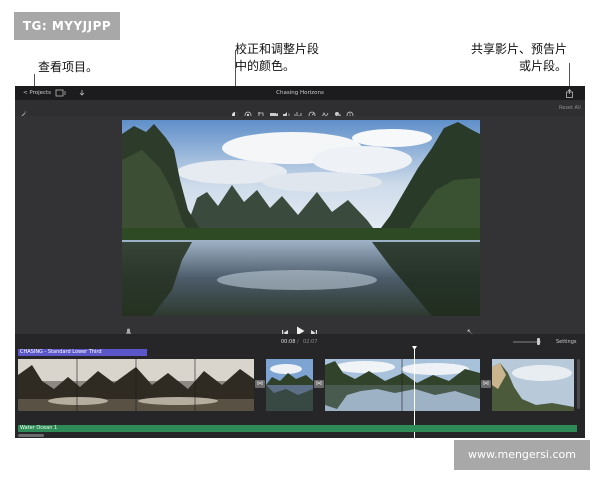 Image resolution: width=600 pixels, height=480 pixels. What do you see at coordinates (522, 455) in the screenshot?
I see `watermark-bottom: www.mengersi.com` at bounding box center [522, 455].